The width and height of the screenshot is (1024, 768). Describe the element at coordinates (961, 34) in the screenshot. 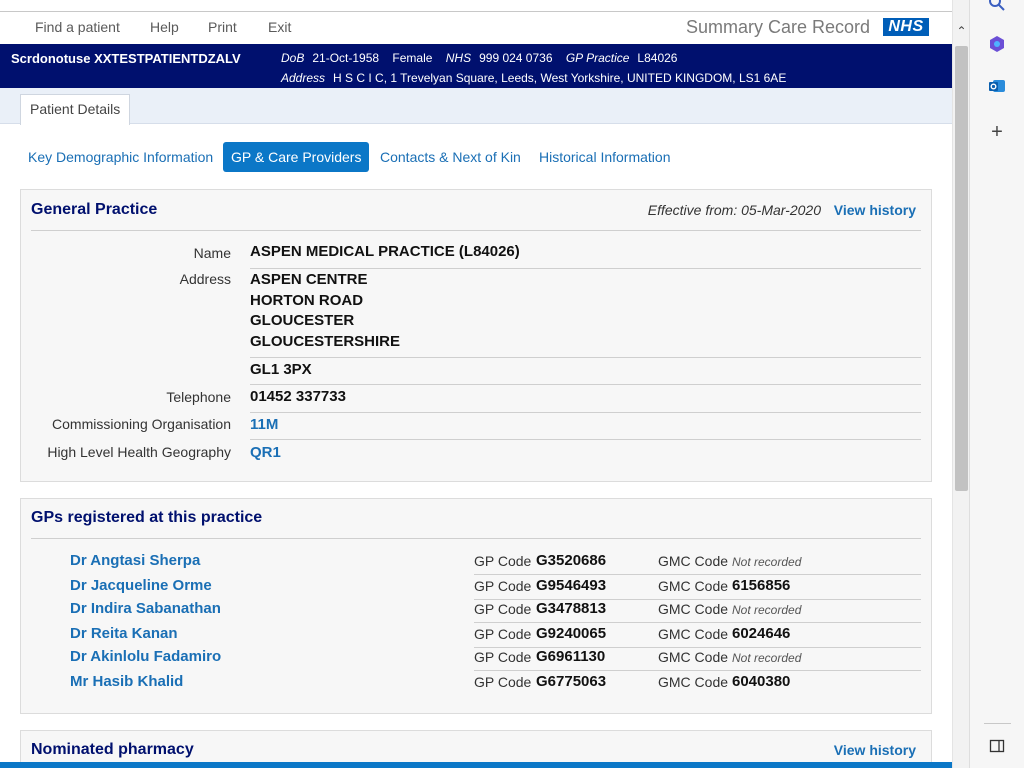

I see `chevron-up-icon: ⌃` at that location.